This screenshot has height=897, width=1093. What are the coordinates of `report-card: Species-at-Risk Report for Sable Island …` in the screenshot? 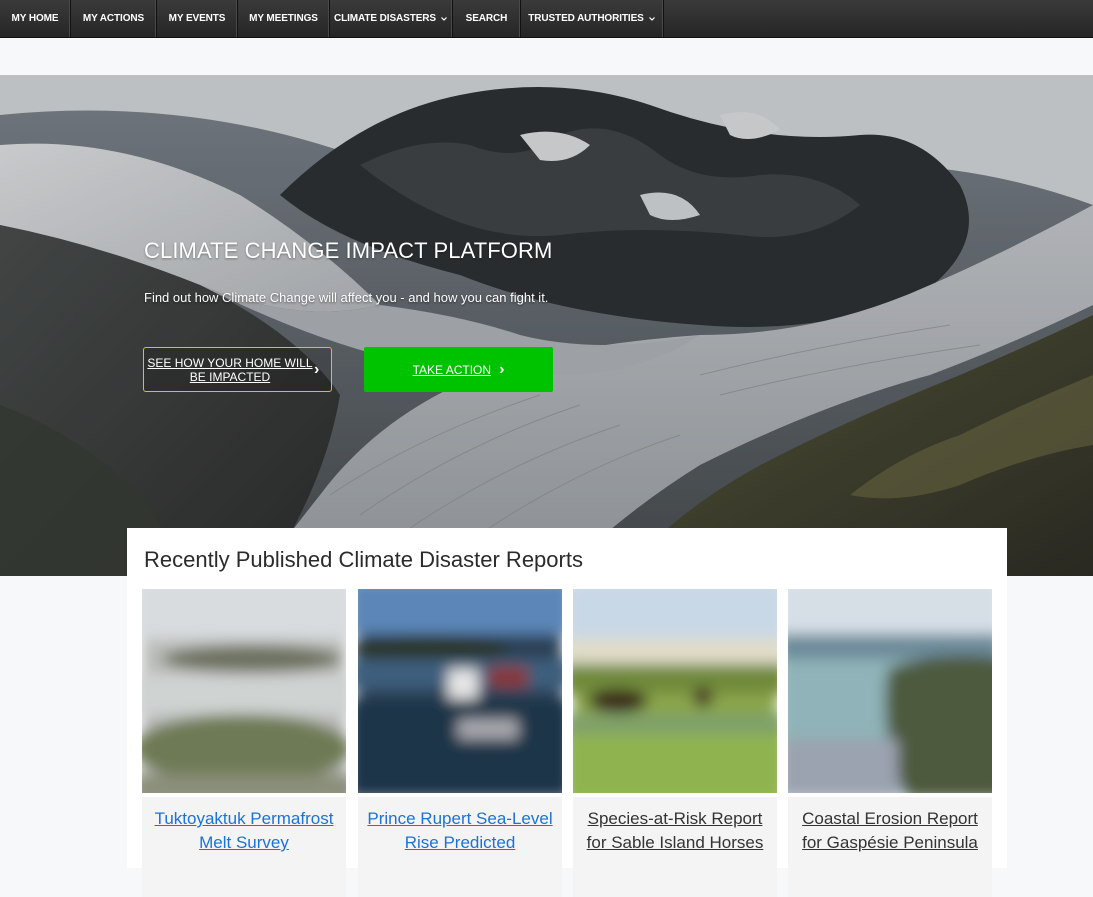 It's located at (675, 743).